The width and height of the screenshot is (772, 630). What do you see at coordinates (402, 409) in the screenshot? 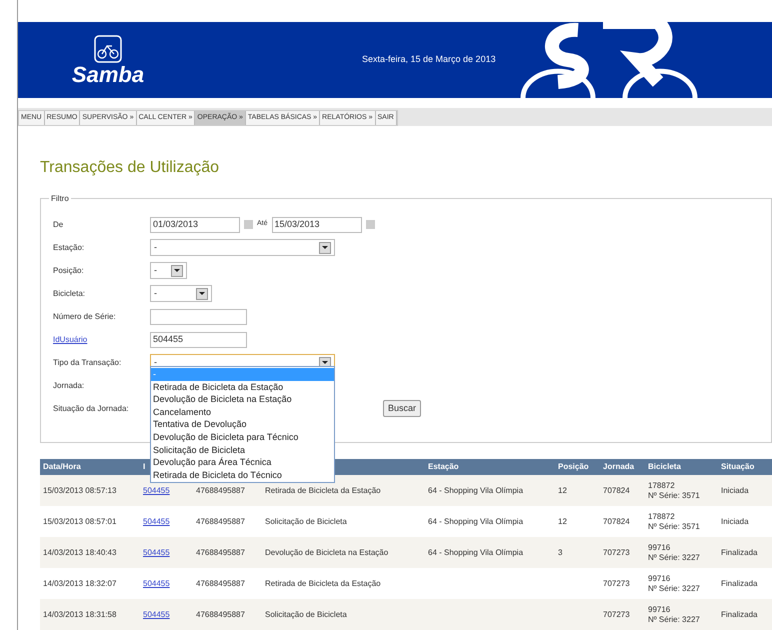
I see `search-button: Buscar` at bounding box center [402, 409].